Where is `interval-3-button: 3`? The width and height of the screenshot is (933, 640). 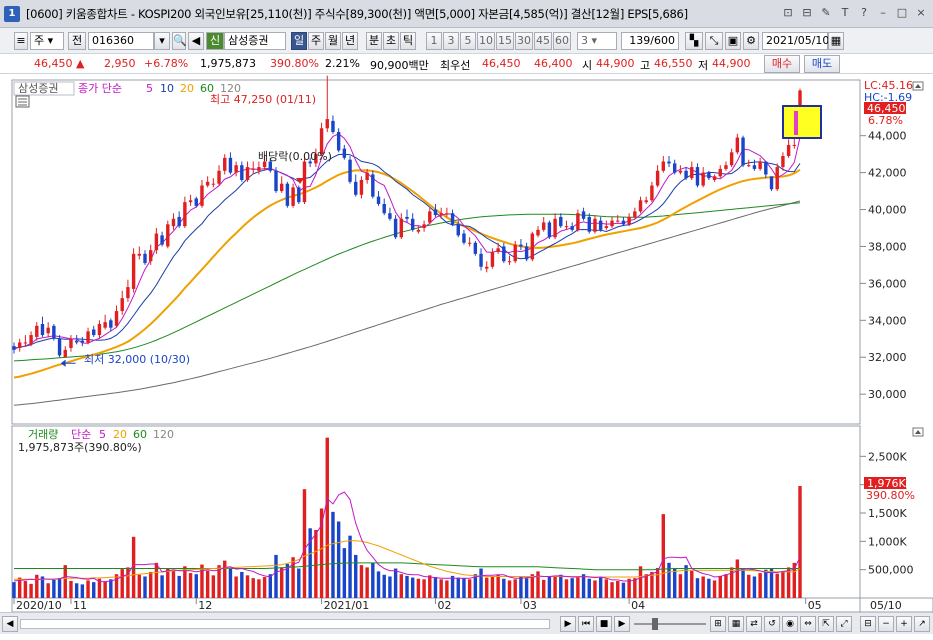
interval-3-button: 3 is located at coordinates (451, 41).